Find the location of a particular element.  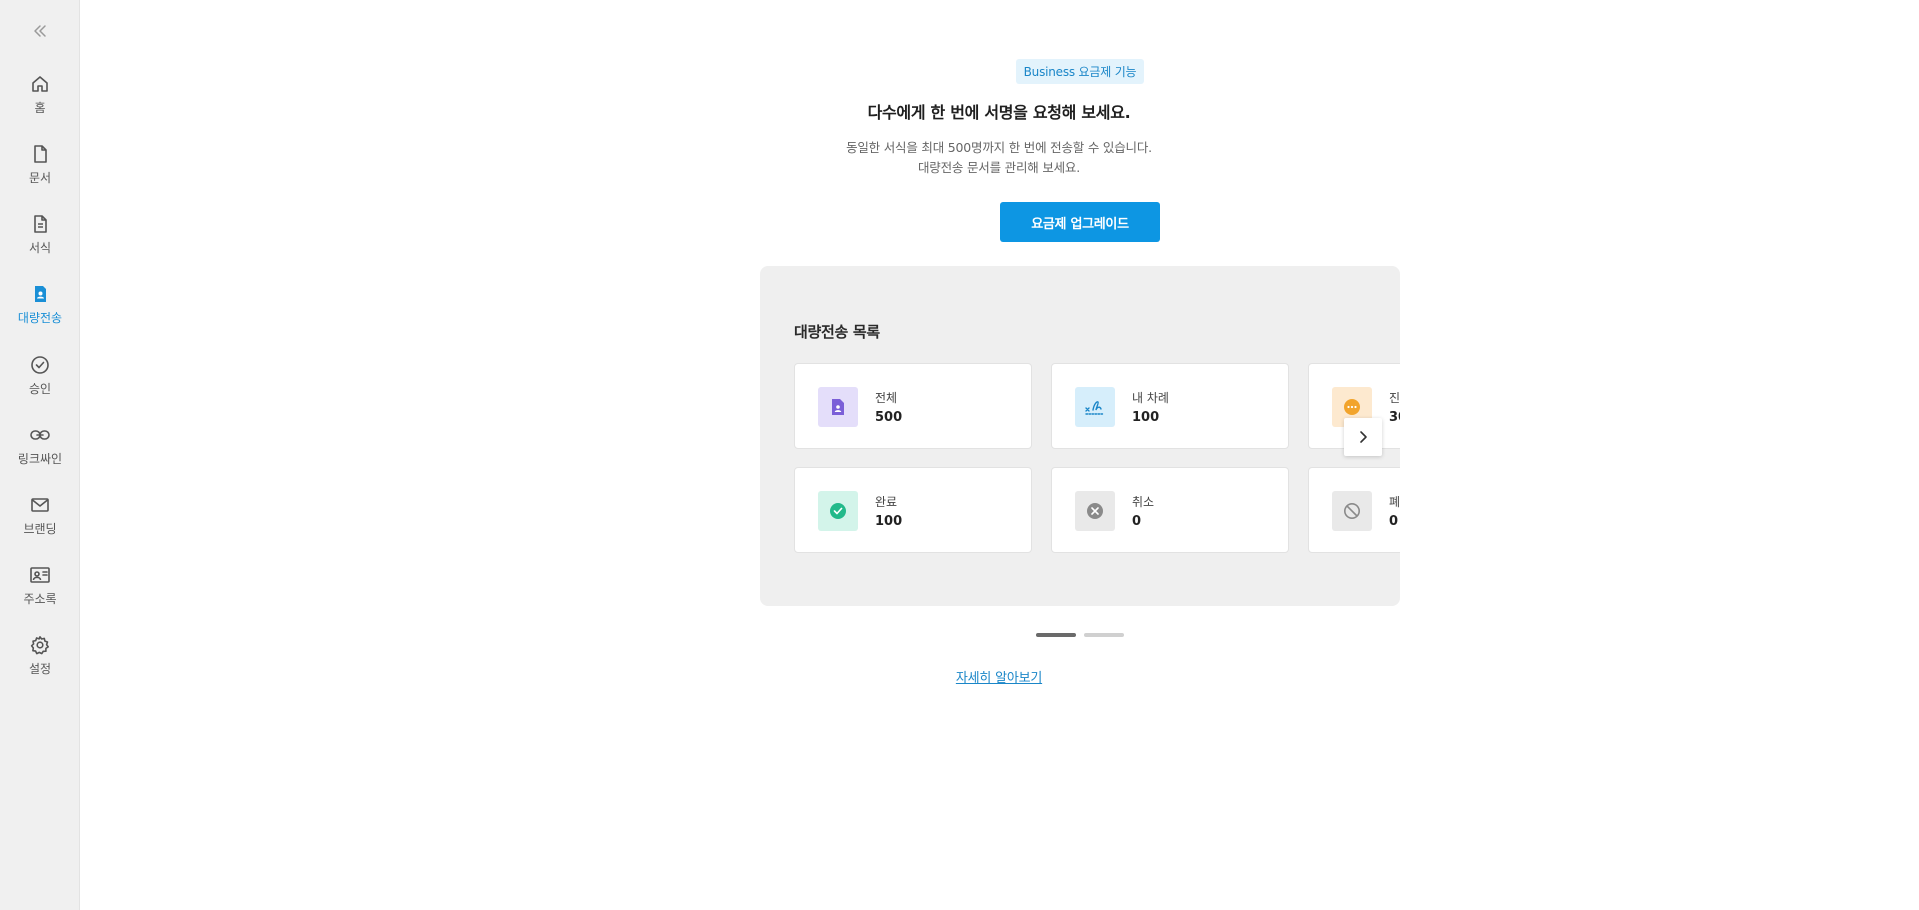

sidebar-item-templates: 서식 is located at coordinates (40, 242).